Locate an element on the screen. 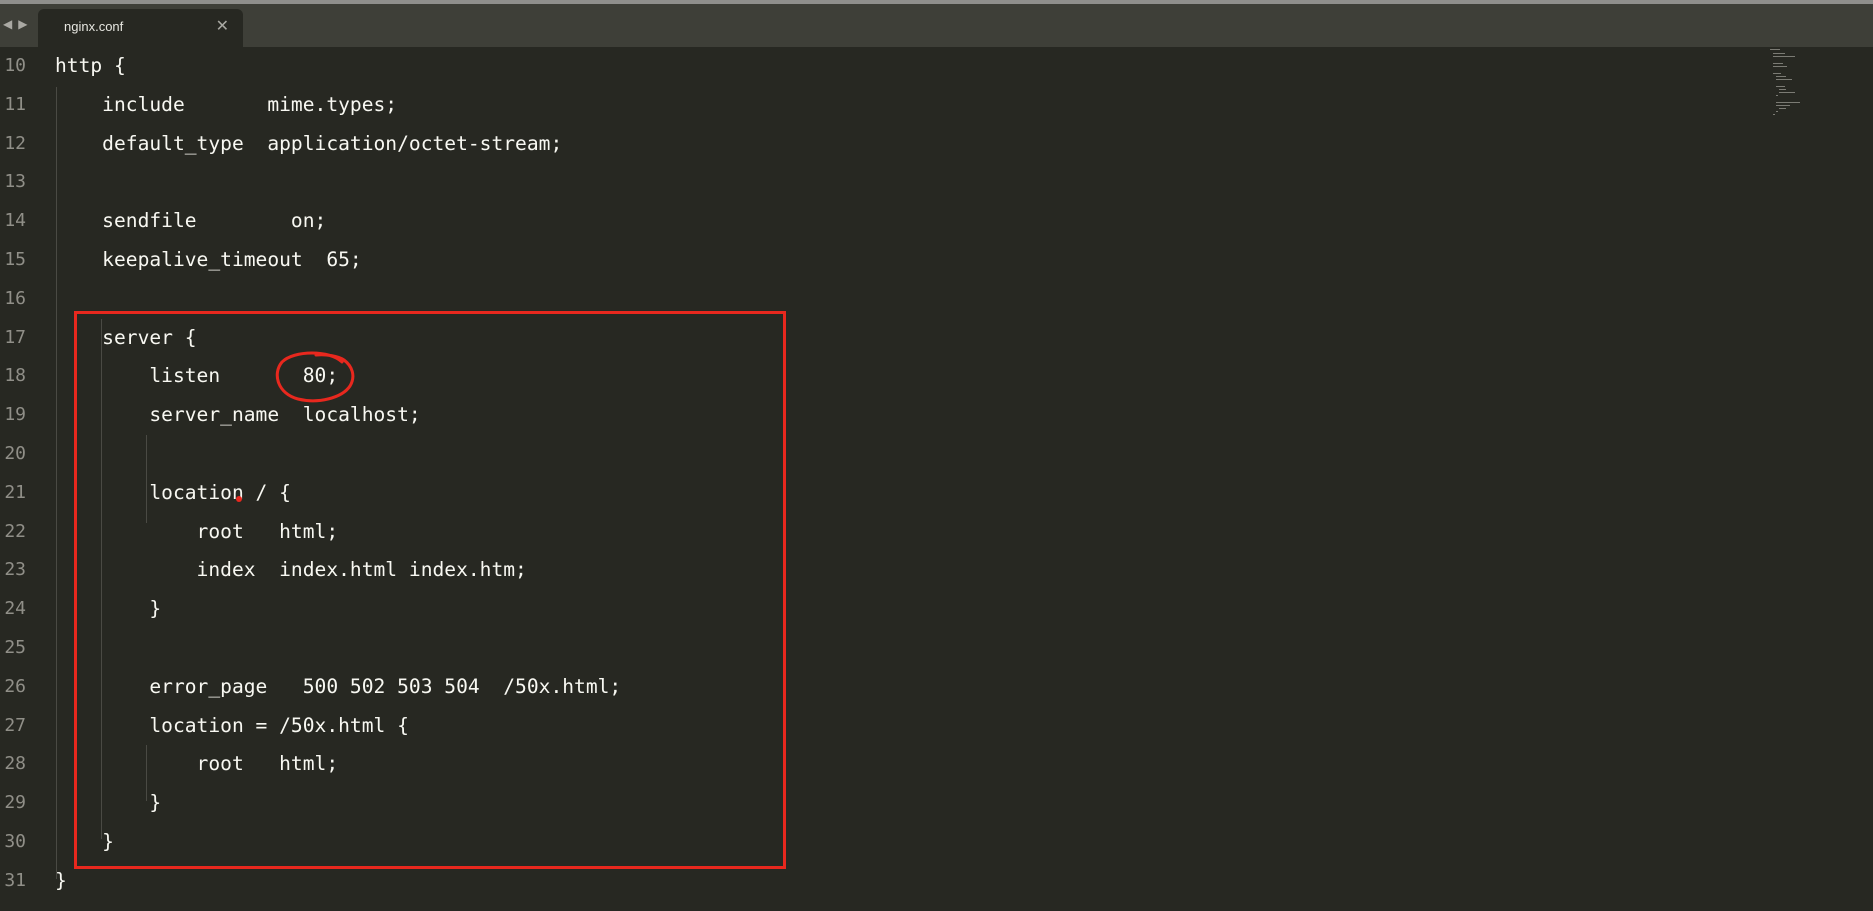 The width and height of the screenshot is (1873, 911). code-line: 13 is located at coordinates (880, 182).